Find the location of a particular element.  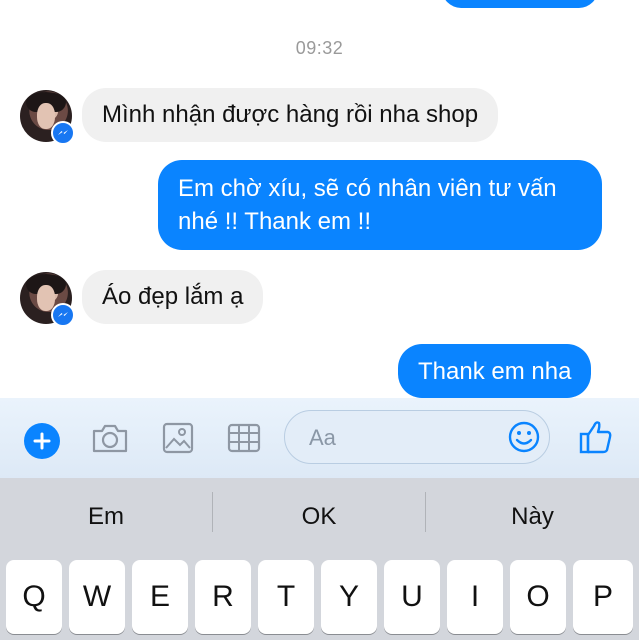

incoming-message: Mình nhận được hàng rồi nha shop is located at coordinates (290, 115).